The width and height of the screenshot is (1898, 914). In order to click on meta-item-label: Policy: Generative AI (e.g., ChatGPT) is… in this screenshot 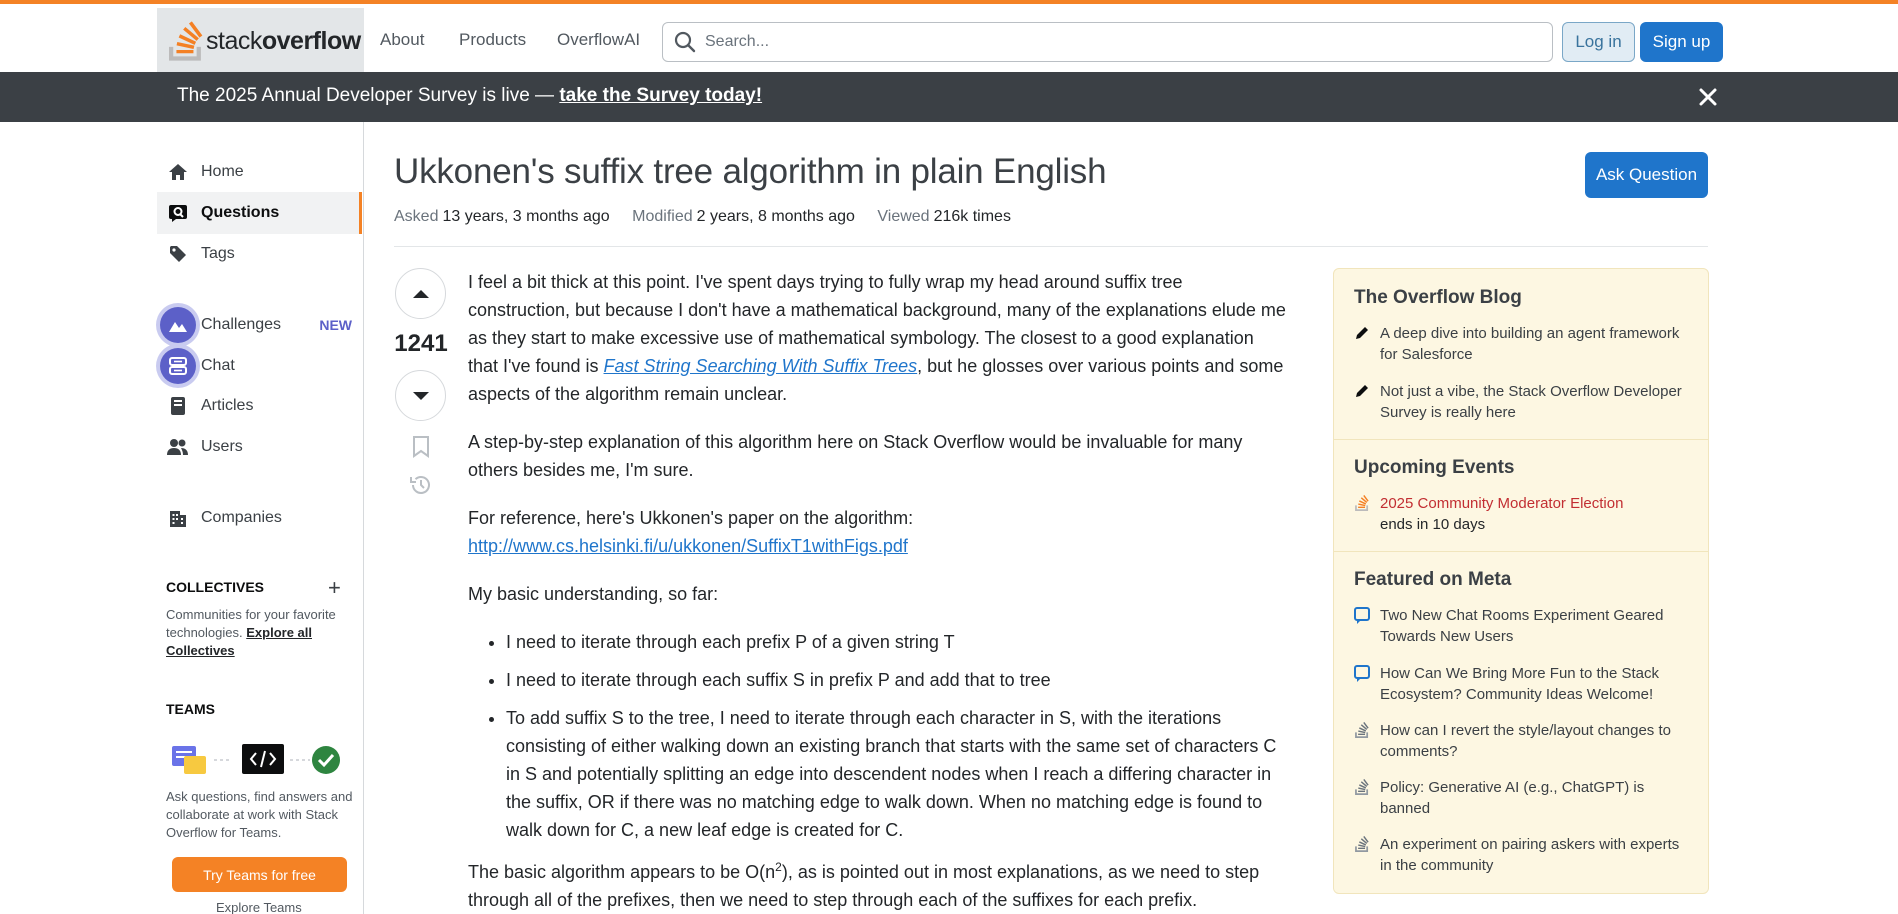, I will do `click(1512, 798)`.